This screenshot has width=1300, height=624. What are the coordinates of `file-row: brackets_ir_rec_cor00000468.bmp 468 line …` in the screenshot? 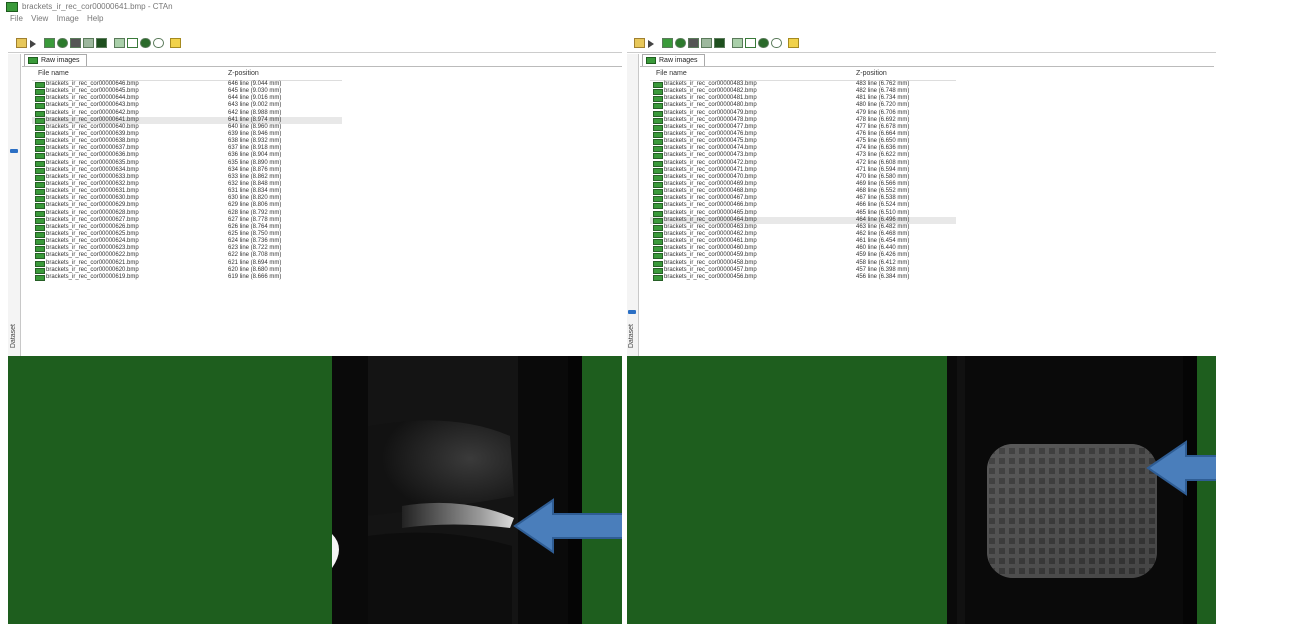 It's located at (803, 192).